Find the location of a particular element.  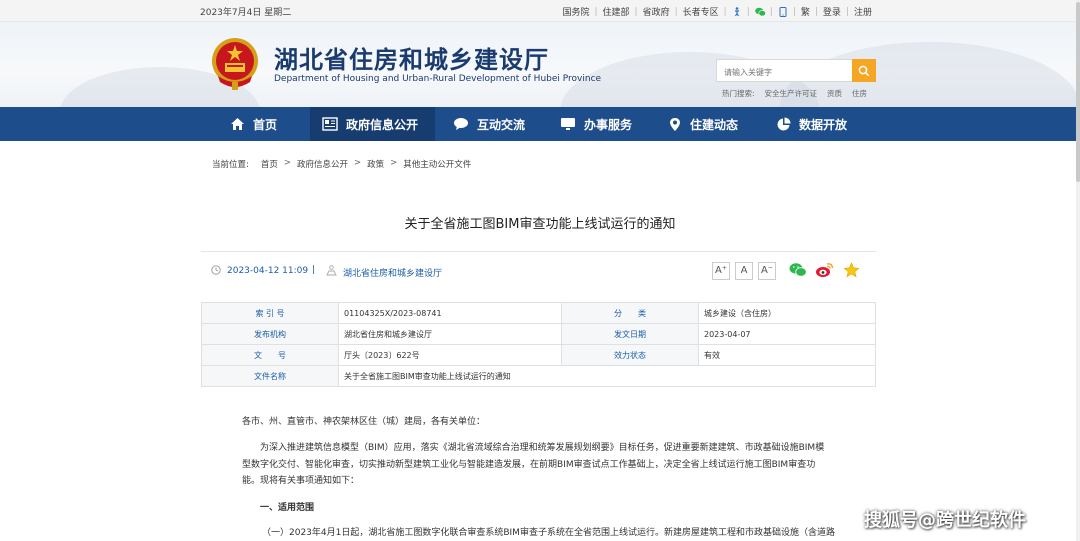

breadcrumb: 当前位置: 首页 > 政府信息公开 > 政策 > 其他主动公开文件 is located at coordinates (342, 164).